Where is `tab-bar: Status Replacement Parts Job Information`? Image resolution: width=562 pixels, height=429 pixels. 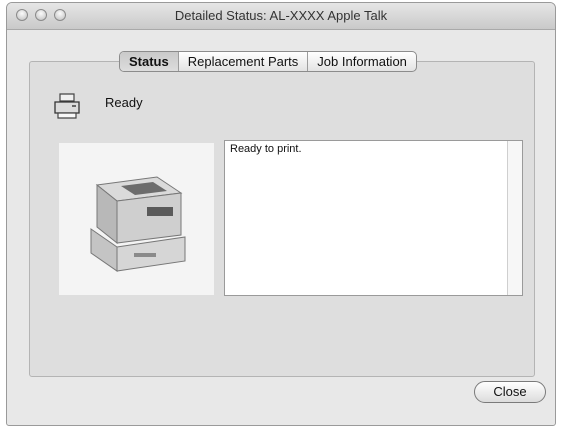 tab-bar: Status Replacement Parts Job Information is located at coordinates (268, 61).